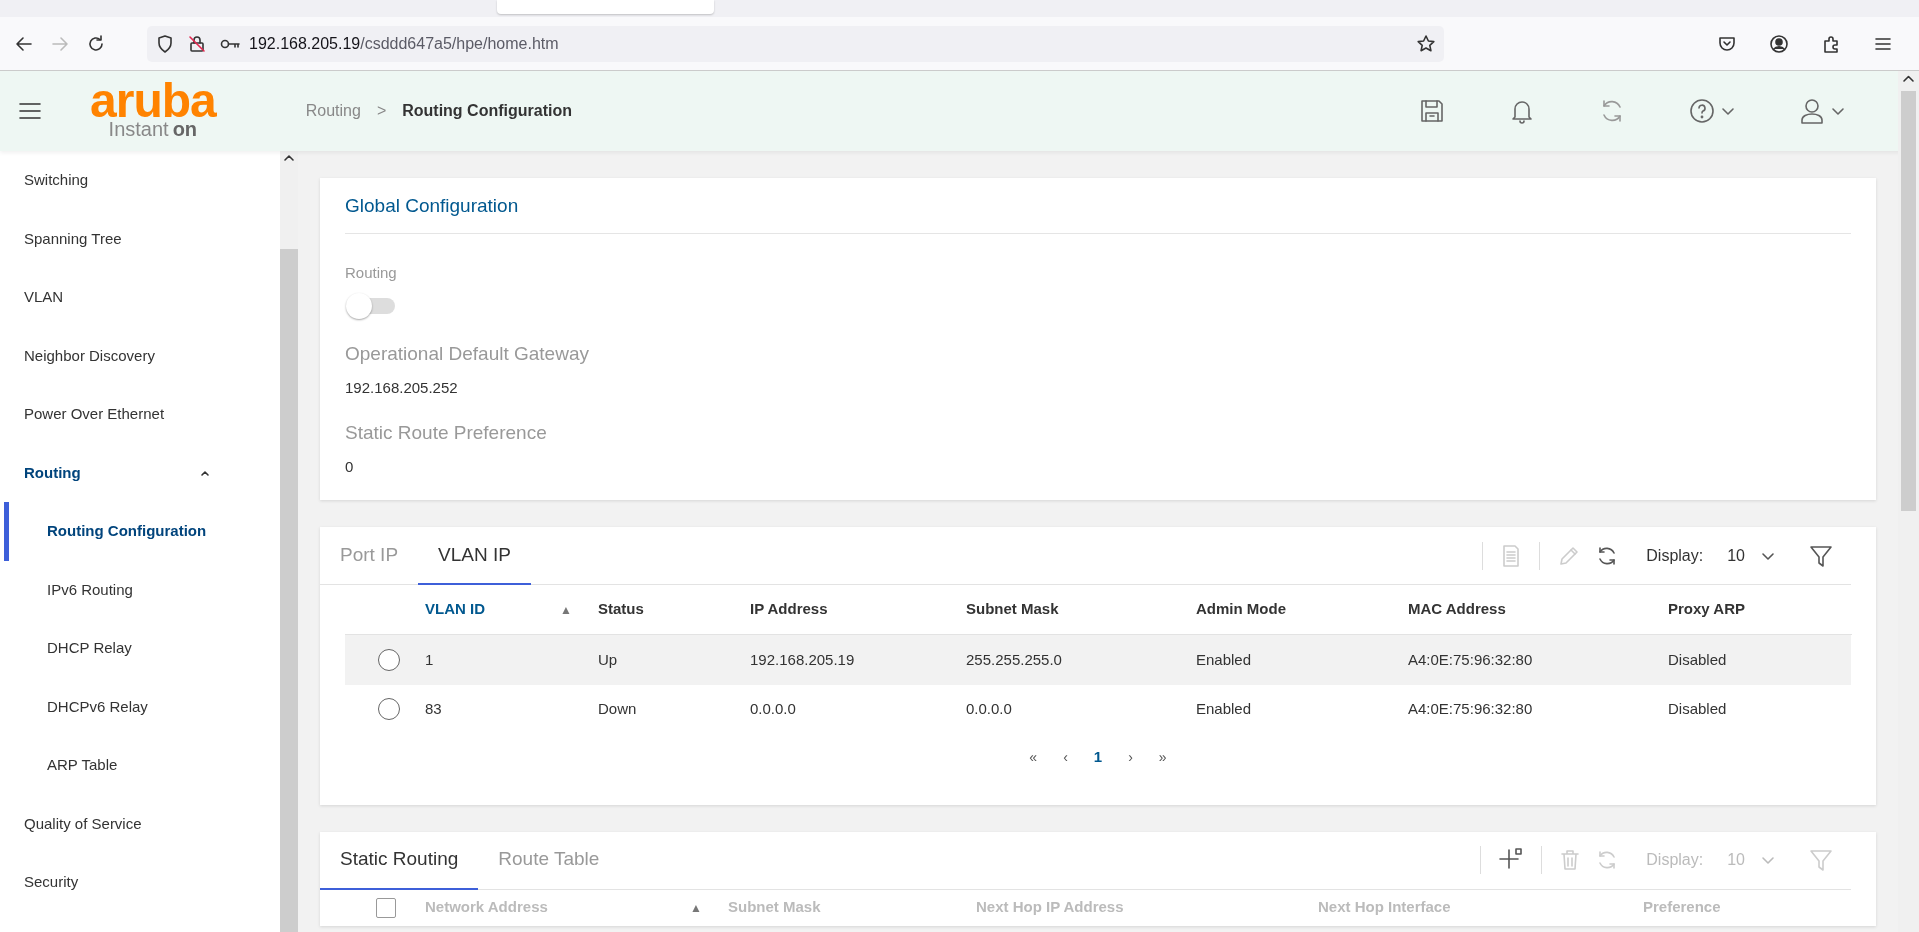  What do you see at coordinates (205, 472) in the screenshot?
I see `chevron-up-icon` at bounding box center [205, 472].